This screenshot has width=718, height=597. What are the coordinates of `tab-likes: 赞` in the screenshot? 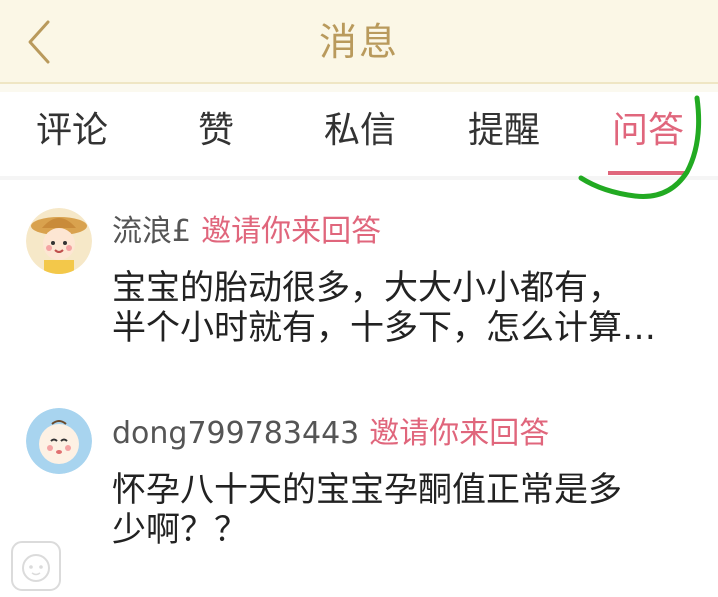 It's located at (216, 131).